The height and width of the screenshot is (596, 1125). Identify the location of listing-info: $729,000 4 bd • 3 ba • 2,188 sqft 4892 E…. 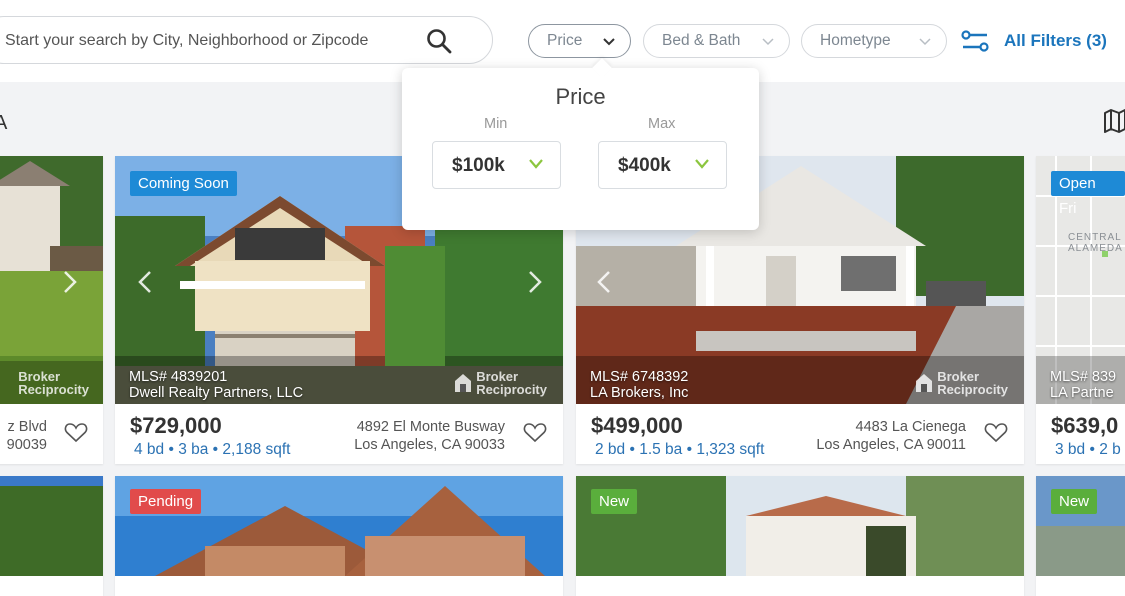
(339, 434).